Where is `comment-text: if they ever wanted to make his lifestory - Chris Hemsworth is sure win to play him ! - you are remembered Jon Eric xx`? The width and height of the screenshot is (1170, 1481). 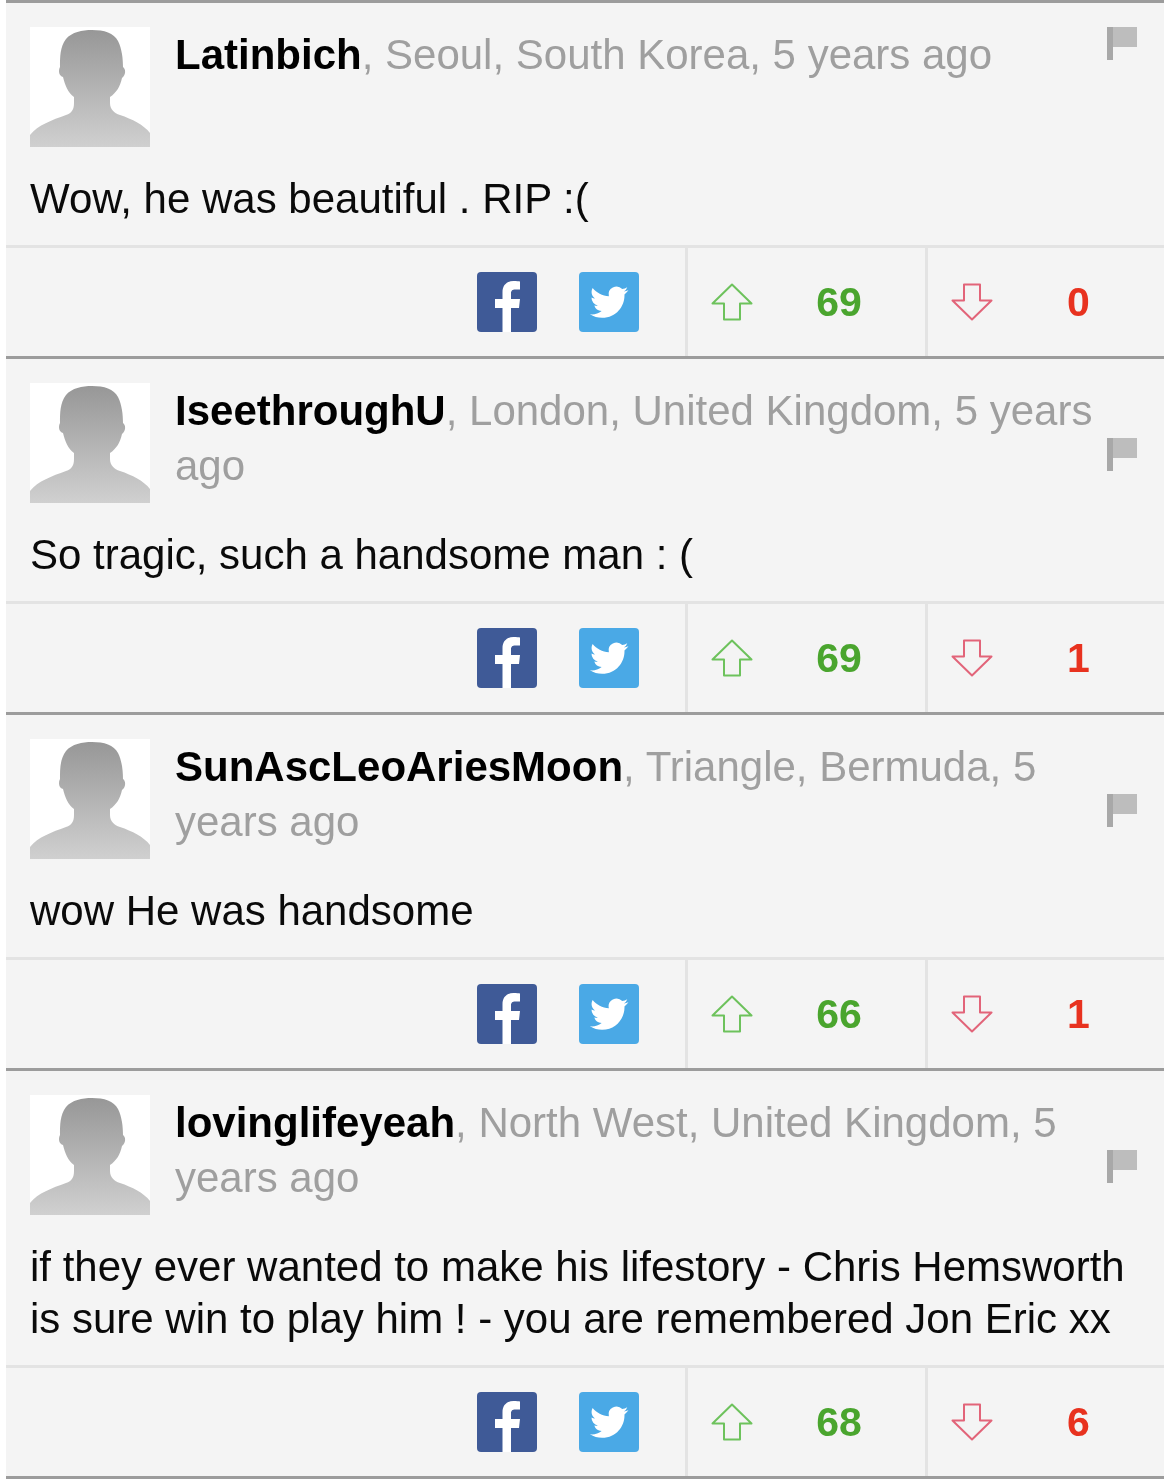 comment-text: if they ever wanted to make his lifestory - Chris Hemsworth is sure win to play him ! - you are remembered Jon Eric xx is located at coordinates (577, 1293).